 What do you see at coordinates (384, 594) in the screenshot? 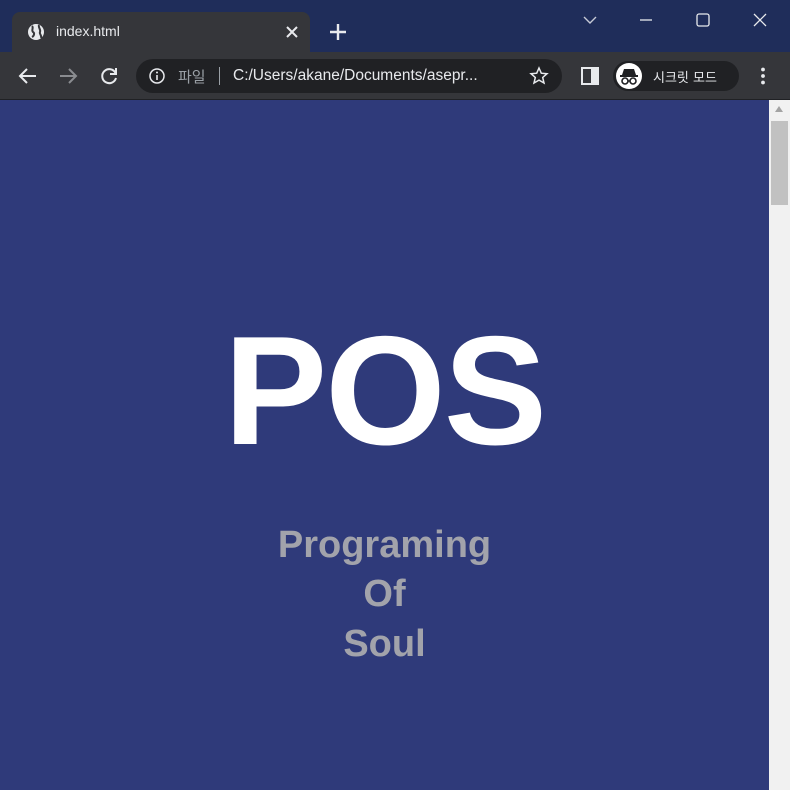
I see `tagline-line-2: Of` at bounding box center [384, 594].